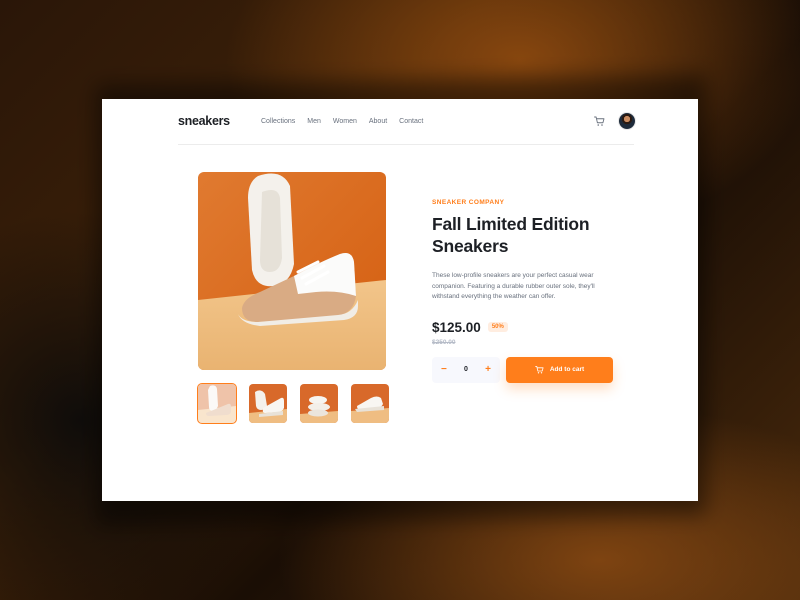  What do you see at coordinates (378, 121) in the screenshot?
I see `nav-about: About` at bounding box center [378, 121].